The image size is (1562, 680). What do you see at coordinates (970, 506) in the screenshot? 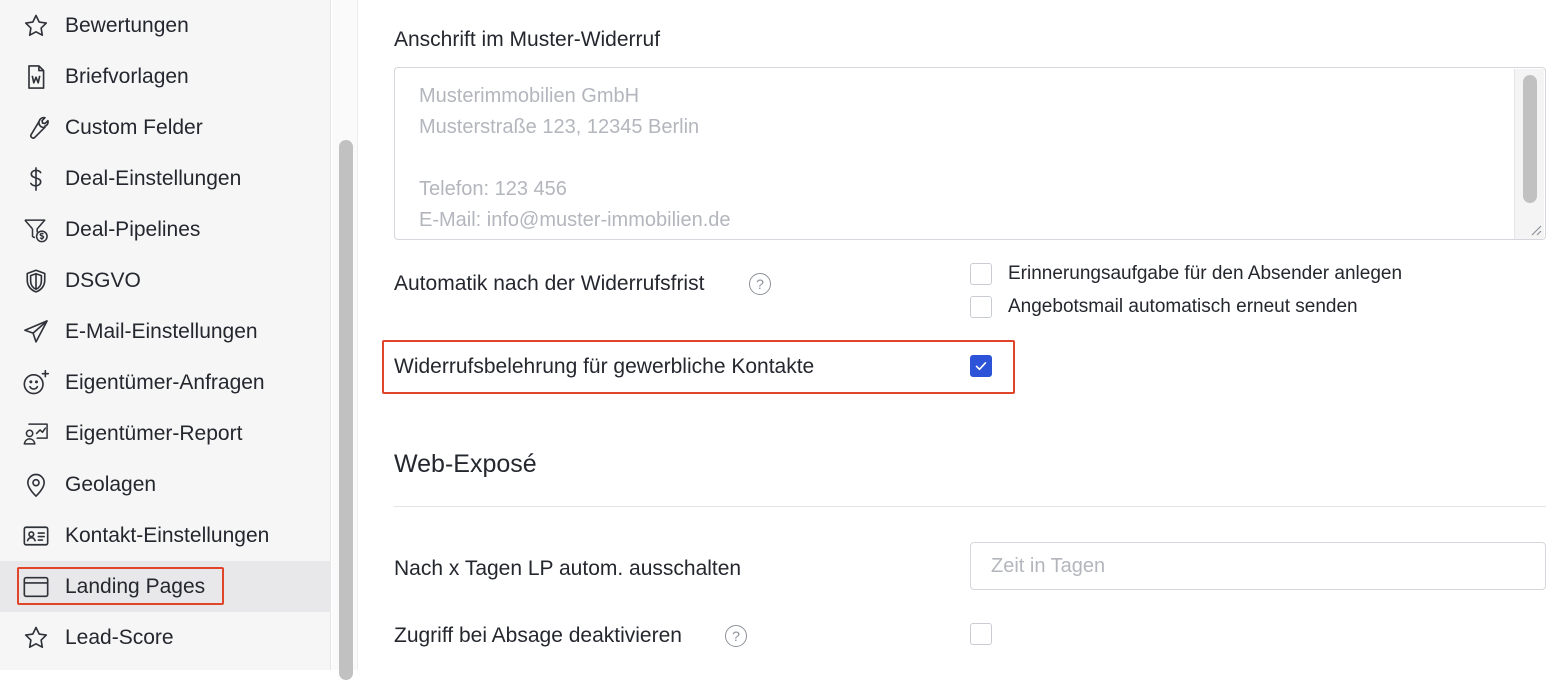
I see `section-divider` at bounding box center [970, 506].